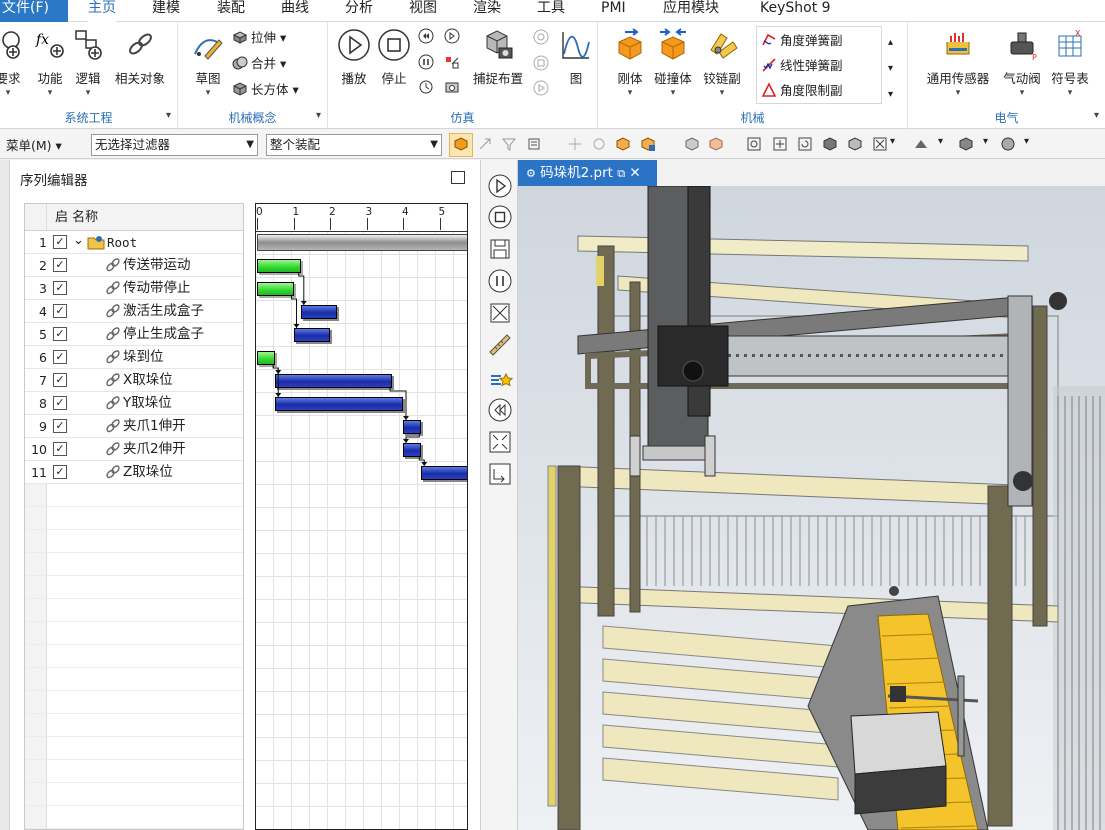 Image resolution: width=1105 pixels, height=830 pixels. What do you see at coordinates (231, 11) in the screenshot?
I see `menu-assembly: 装配` at bounding box center [231, 11].